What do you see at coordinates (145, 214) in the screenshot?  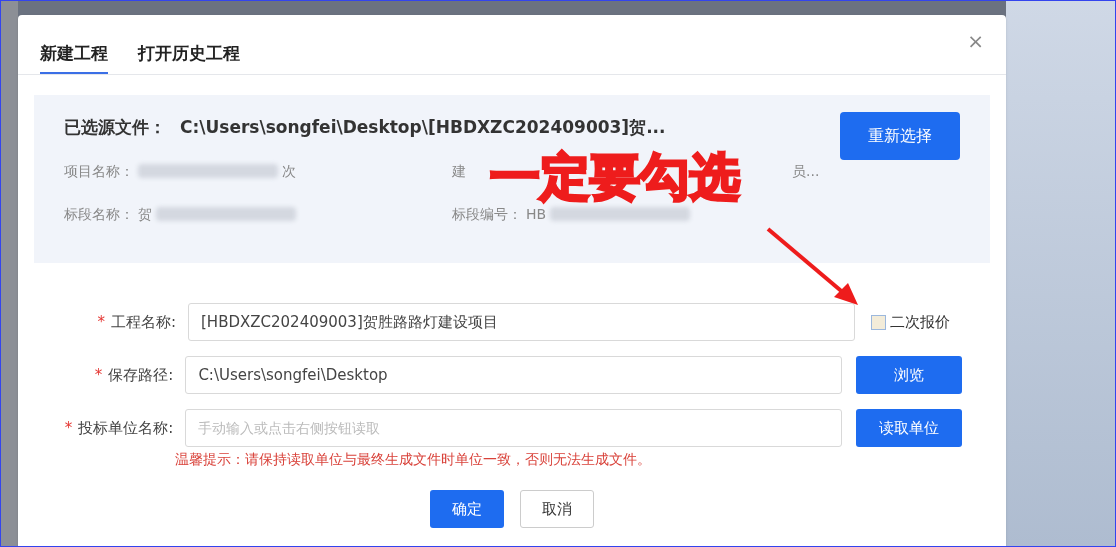 I see `info-value: 贺` at bounding box center [145, 214].